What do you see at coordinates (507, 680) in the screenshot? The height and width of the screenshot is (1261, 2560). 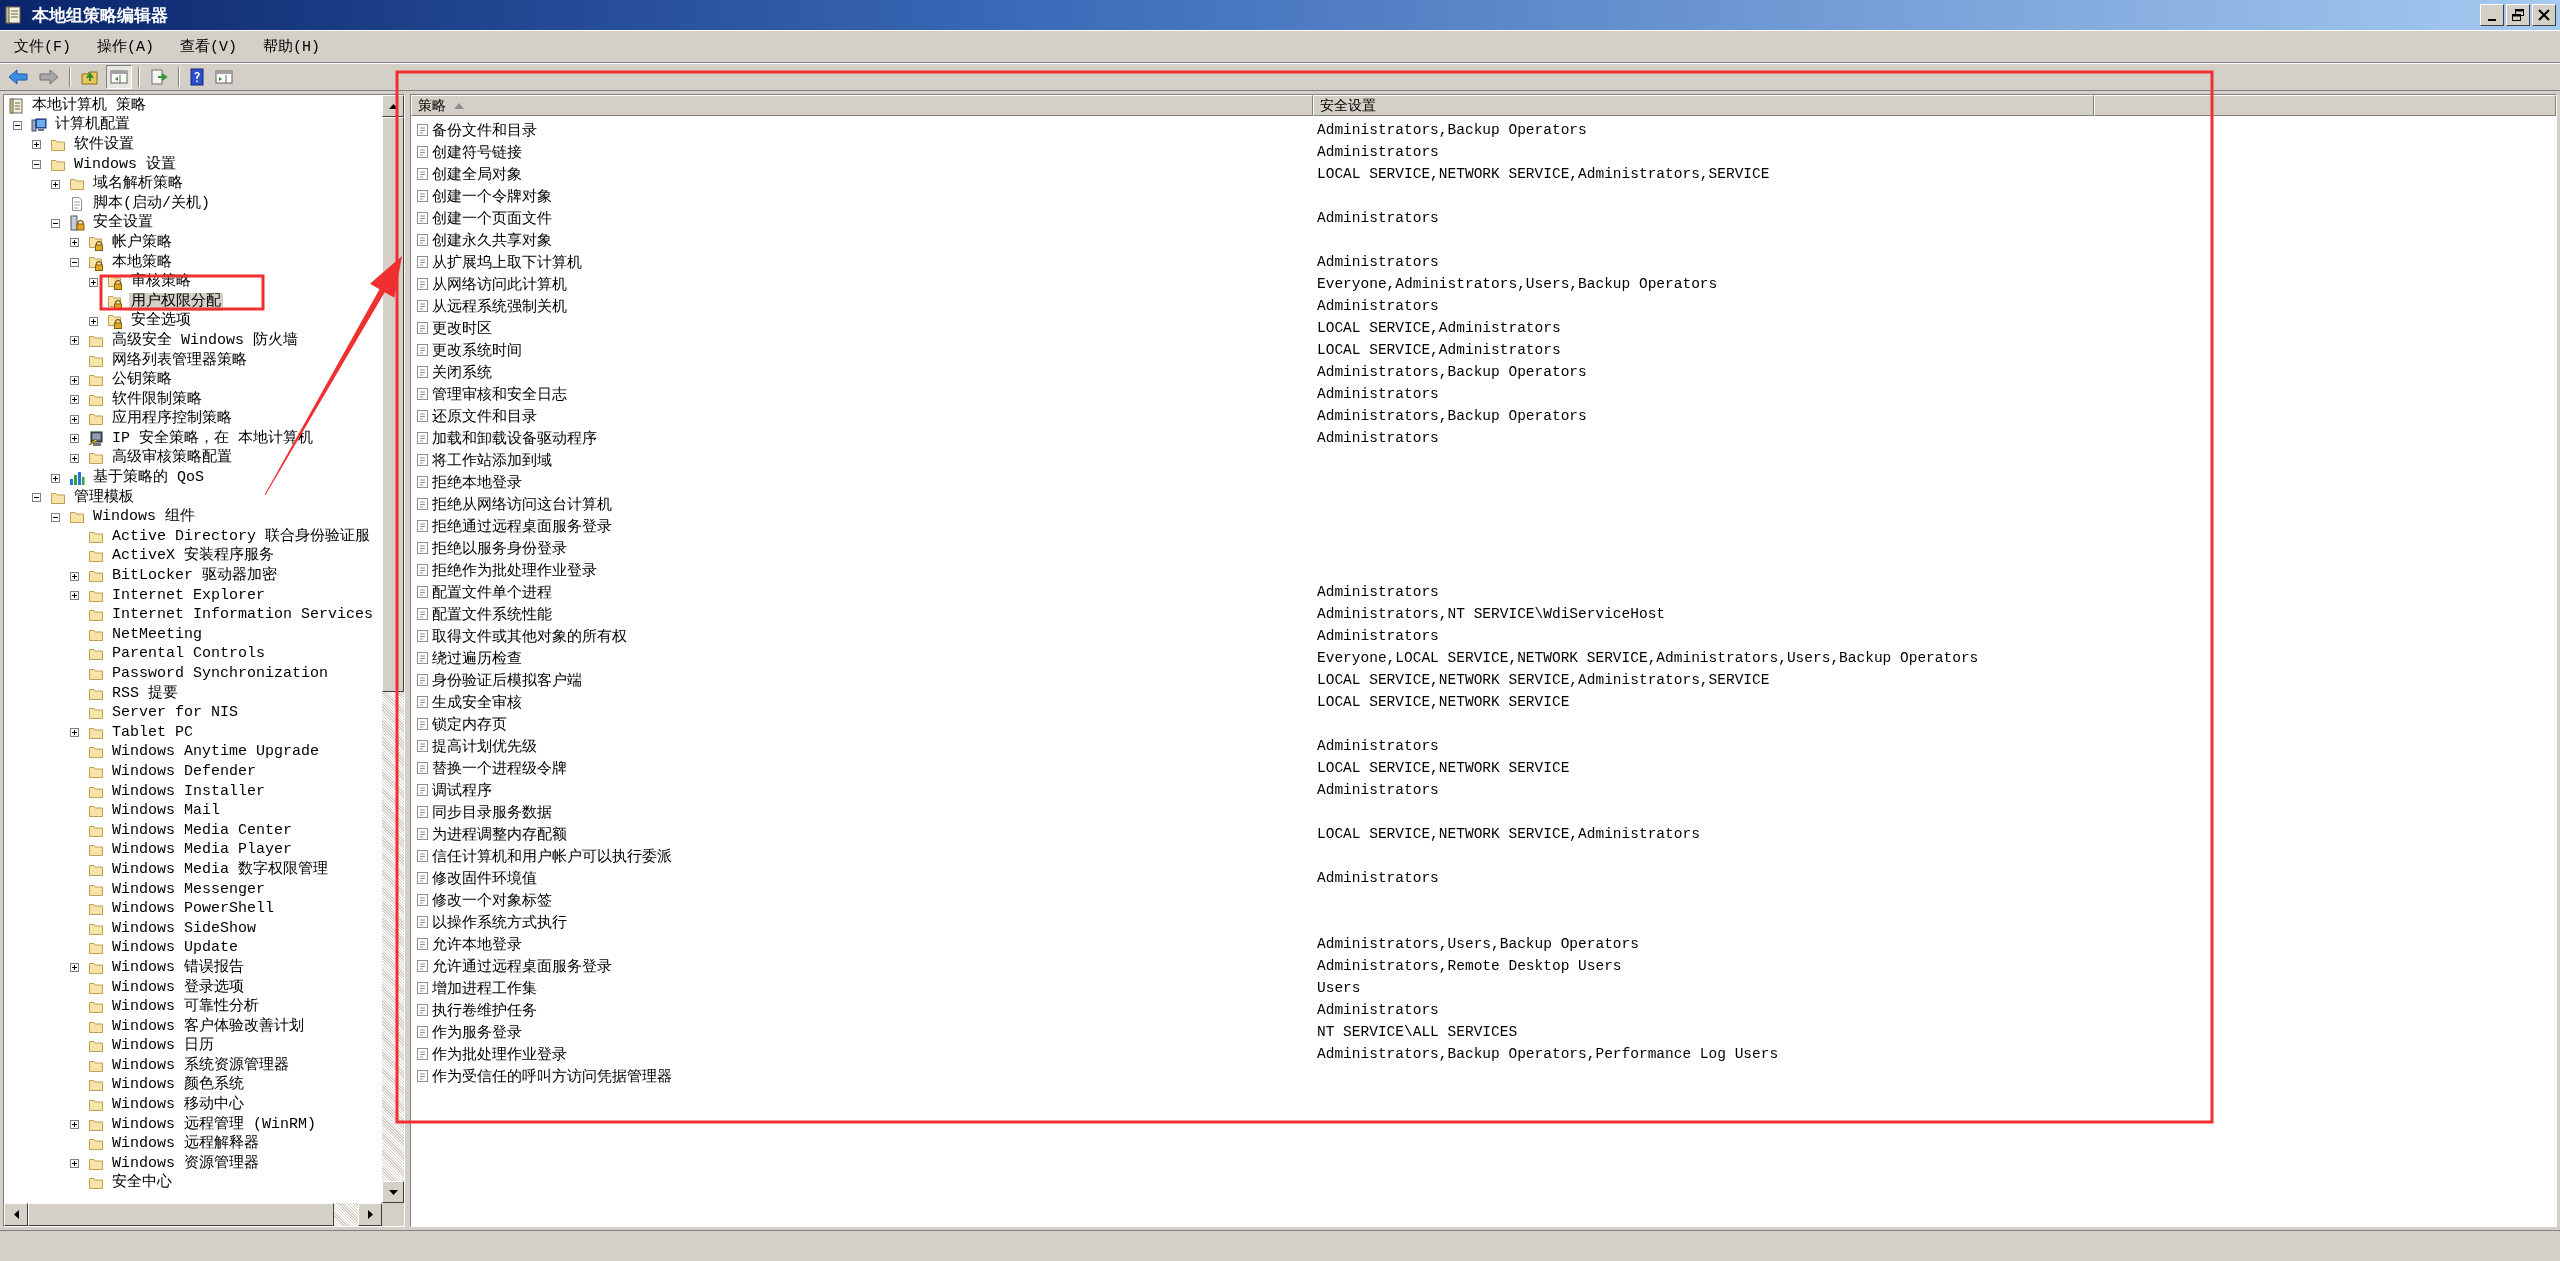 I see `policy-name: 身份验证后模拟客户端` at bounding box center [507, 680].